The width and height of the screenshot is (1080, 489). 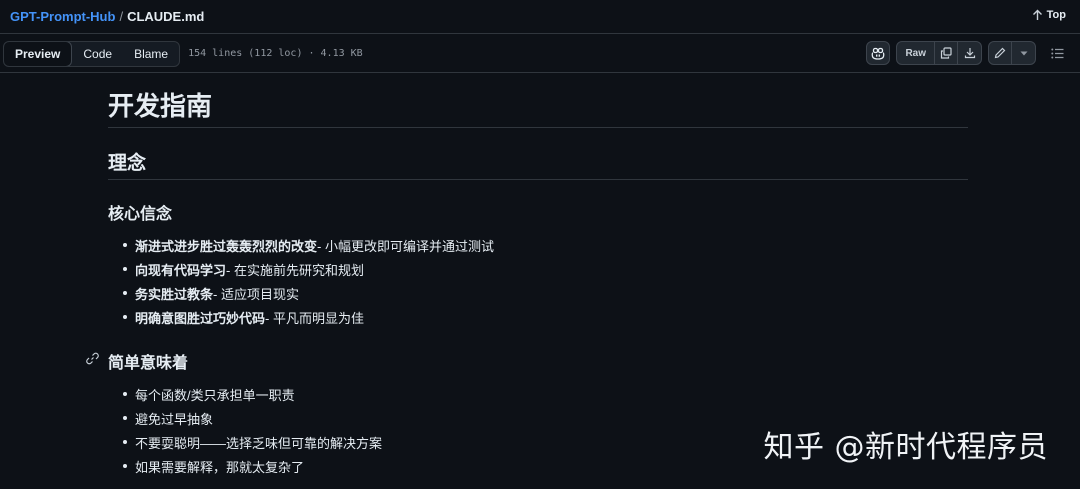 I want to click on simple-means-heading-text: 简单意味着, so click(x=148, y=363).